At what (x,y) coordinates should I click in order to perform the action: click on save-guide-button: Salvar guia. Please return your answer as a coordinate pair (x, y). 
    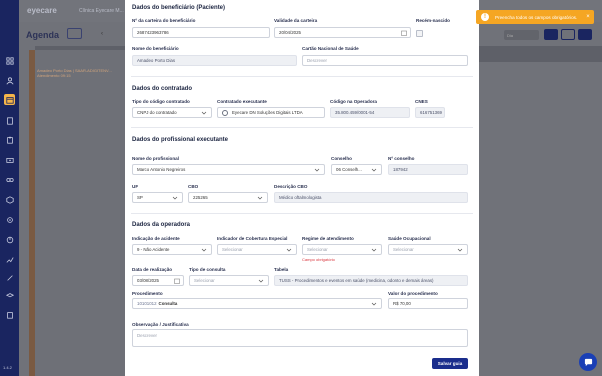
    Looking at the image, I should click on (450, 363).